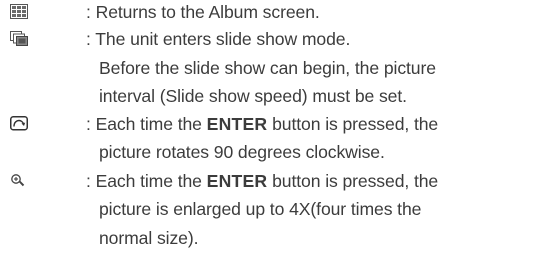  I want to click on legend-line: The unit enters slide show mode., so click(223, 39).